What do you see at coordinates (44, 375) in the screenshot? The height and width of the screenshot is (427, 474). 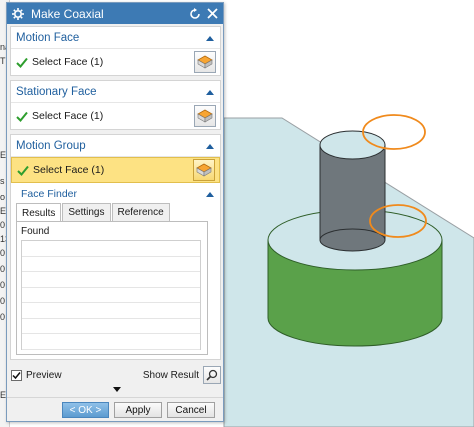 I see `preview-label: Preview` at bounding box center [44, 375].